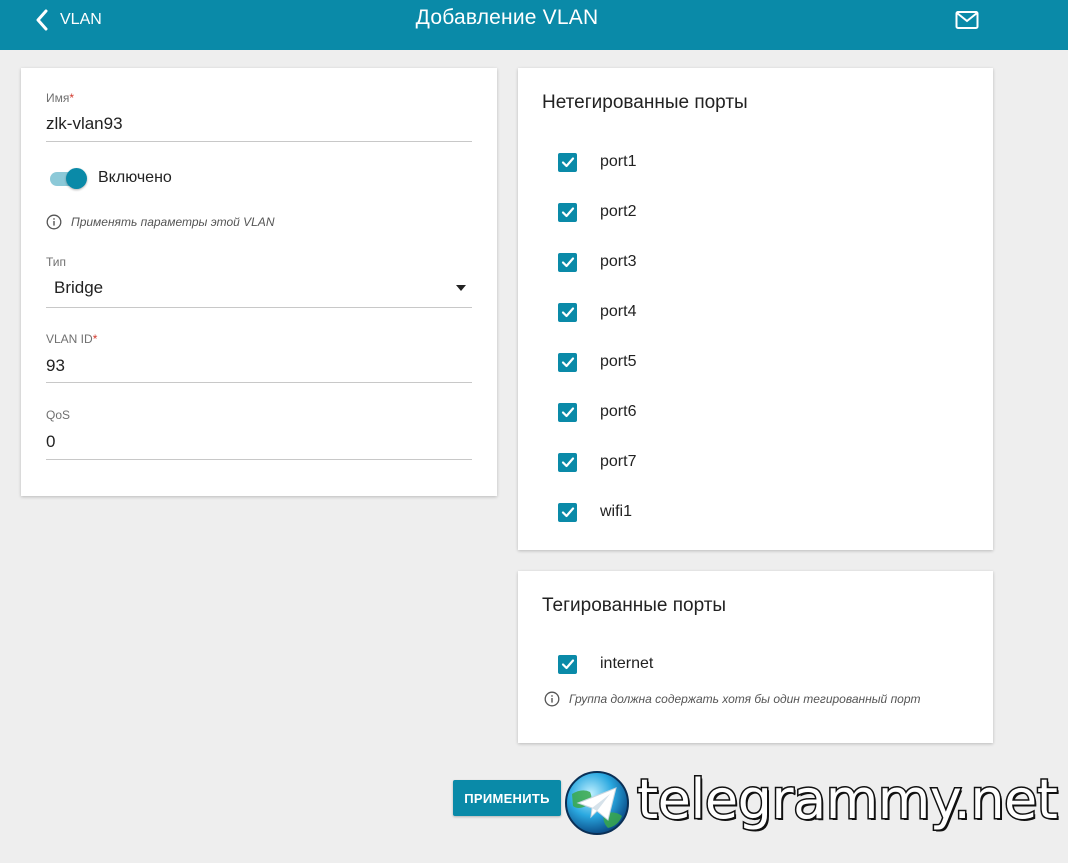 This screenshot has width=1068, height=863. I want to click on port-label: port3, so click(618, 261).